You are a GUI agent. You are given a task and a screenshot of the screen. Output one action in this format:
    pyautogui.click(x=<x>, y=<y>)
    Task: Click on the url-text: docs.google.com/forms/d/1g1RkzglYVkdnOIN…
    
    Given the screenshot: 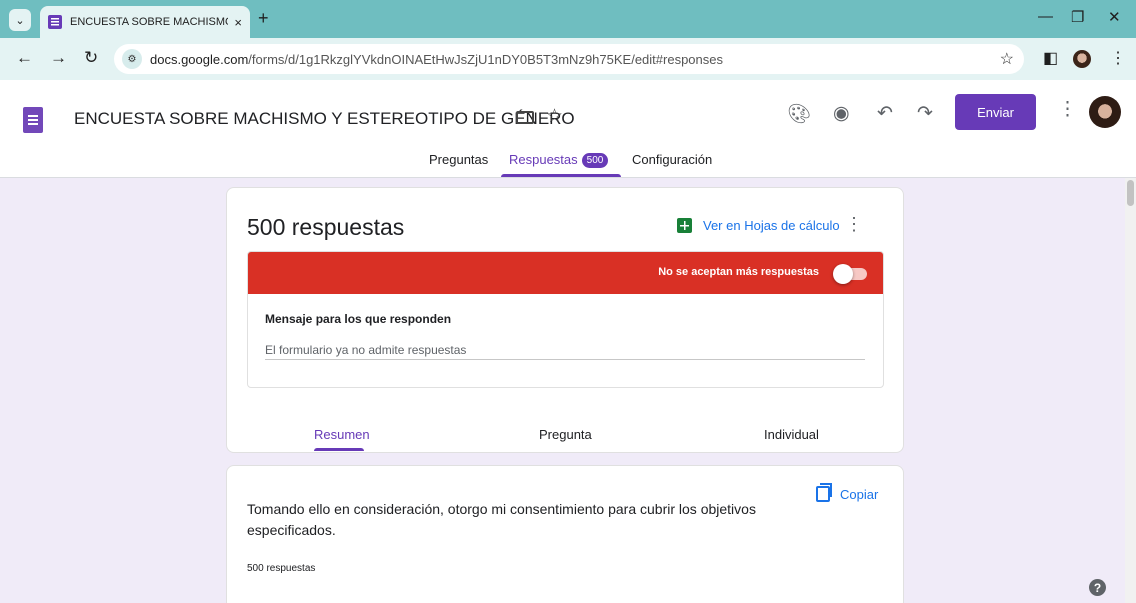 What is the action you would take?
    pyautogui.click(x=436, y=59)
    